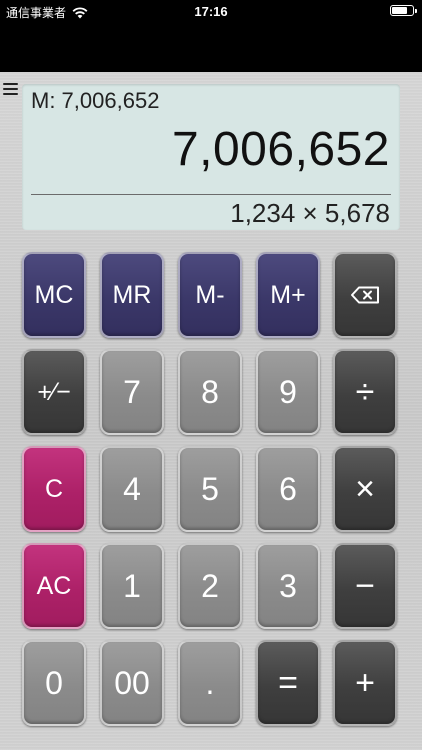 This screenshot has width=422, height=750. What do you see at coordinates (210, 392) in the screenshot?
I see `digit-8-button: 8` at bounding box center [210, 392].